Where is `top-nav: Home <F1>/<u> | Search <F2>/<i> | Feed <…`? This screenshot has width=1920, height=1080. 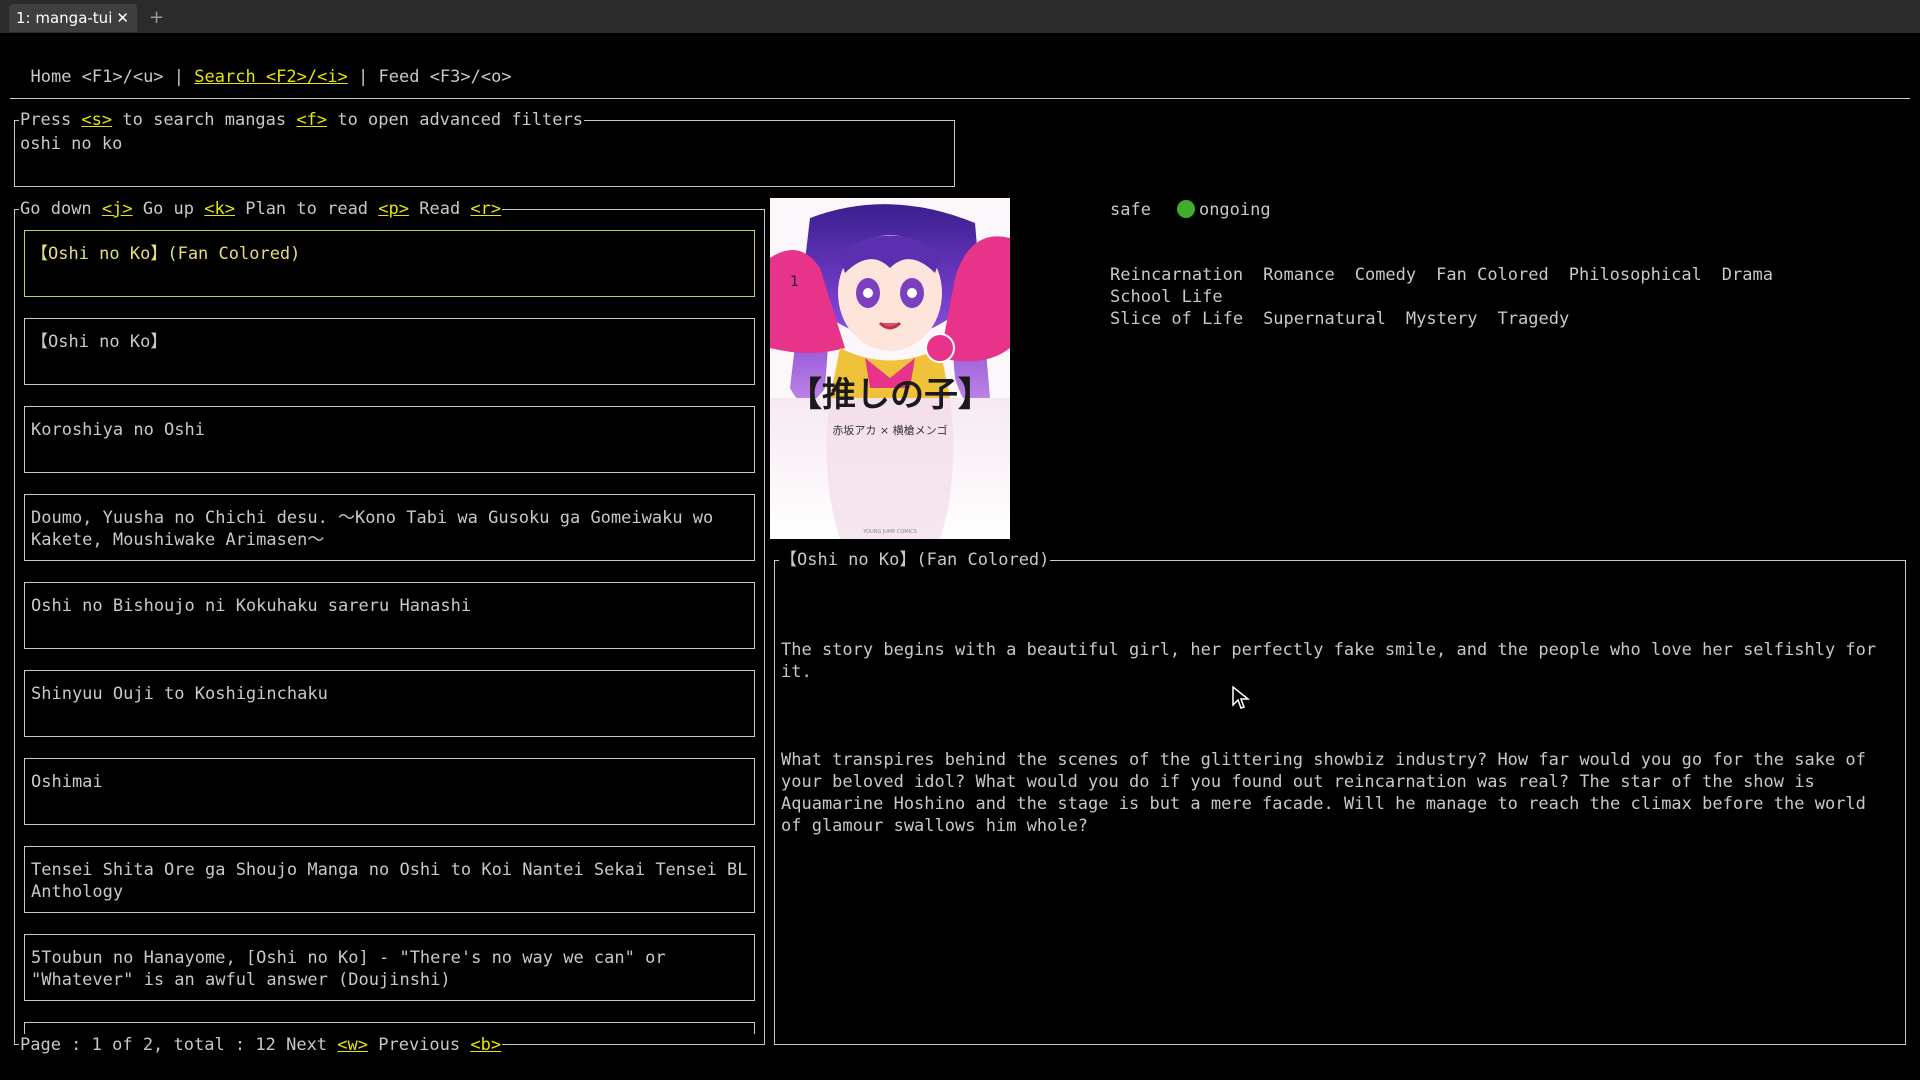 top-nav: Home <F1>/<u> | Search <F2>/<i> | Feed <… is located at coordinates (261, 66).